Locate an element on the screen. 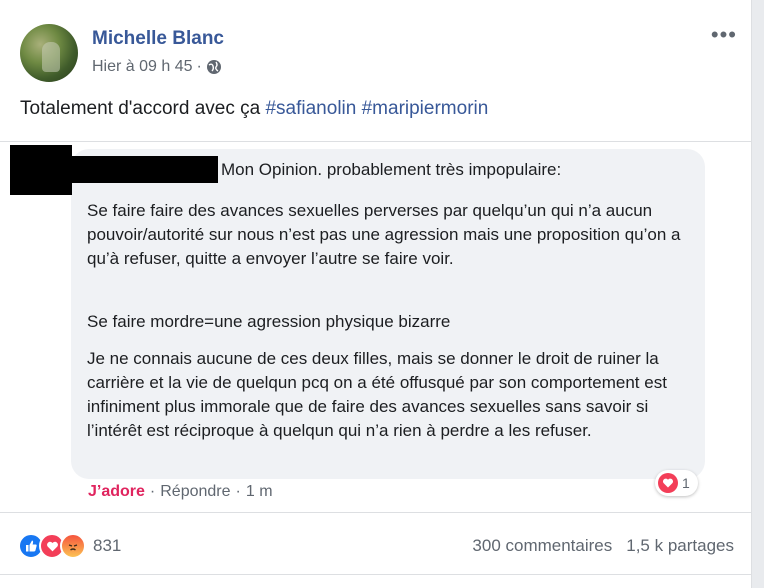 Image resolution: width=764 pixels, height=588 pixels. author-avatar is located at coordinates (49, 53).